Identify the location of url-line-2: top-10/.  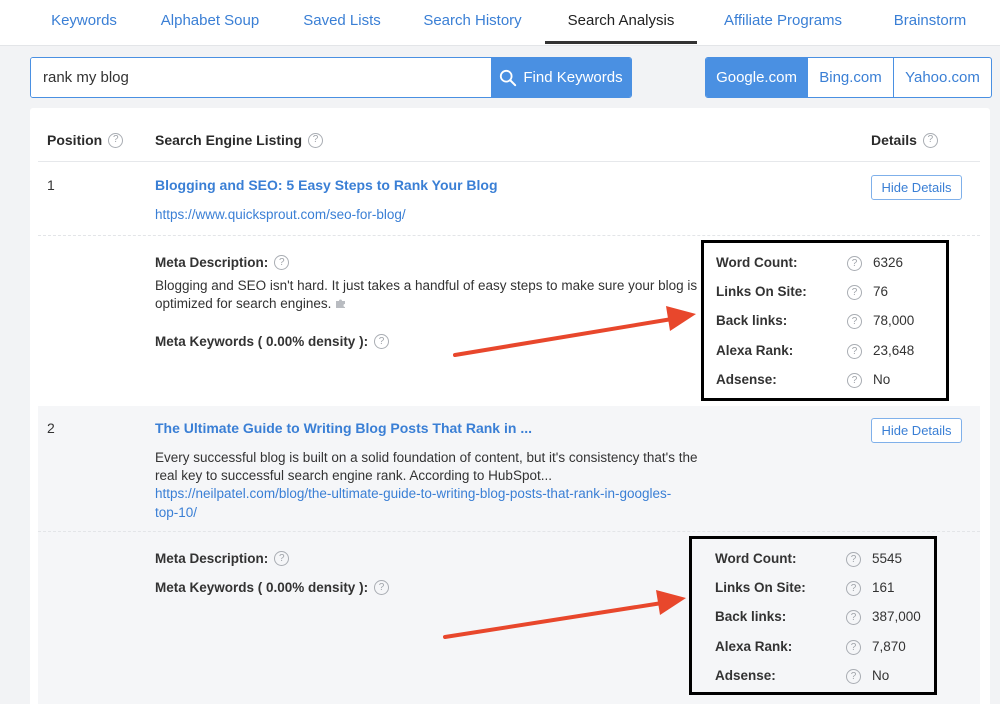
(176, 512).